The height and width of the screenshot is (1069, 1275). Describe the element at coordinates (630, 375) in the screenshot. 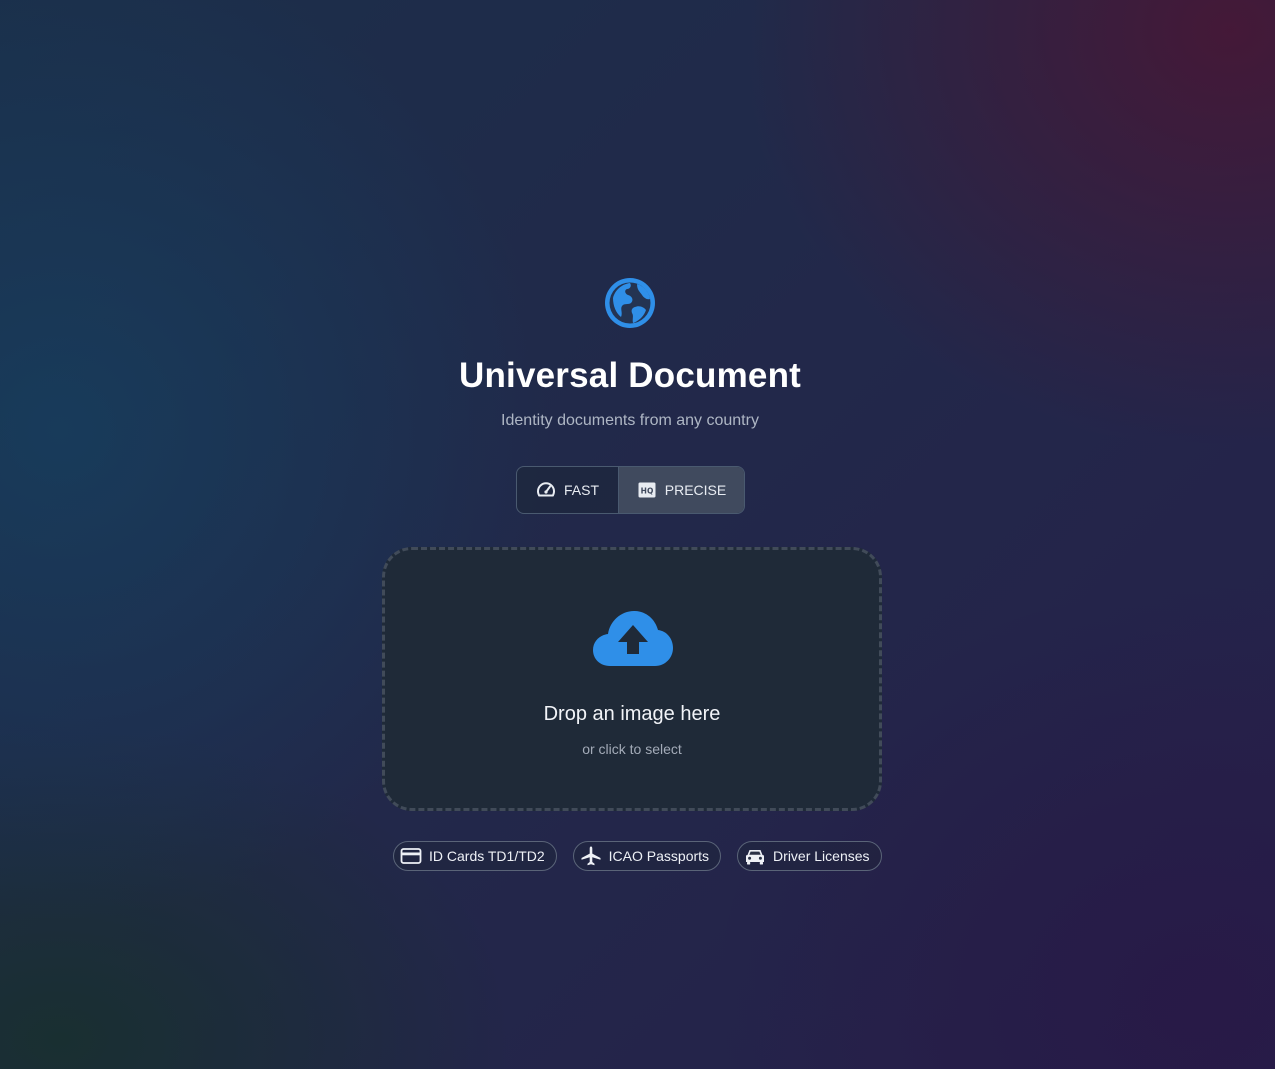

I see `page-title: Universal Document` at that location.